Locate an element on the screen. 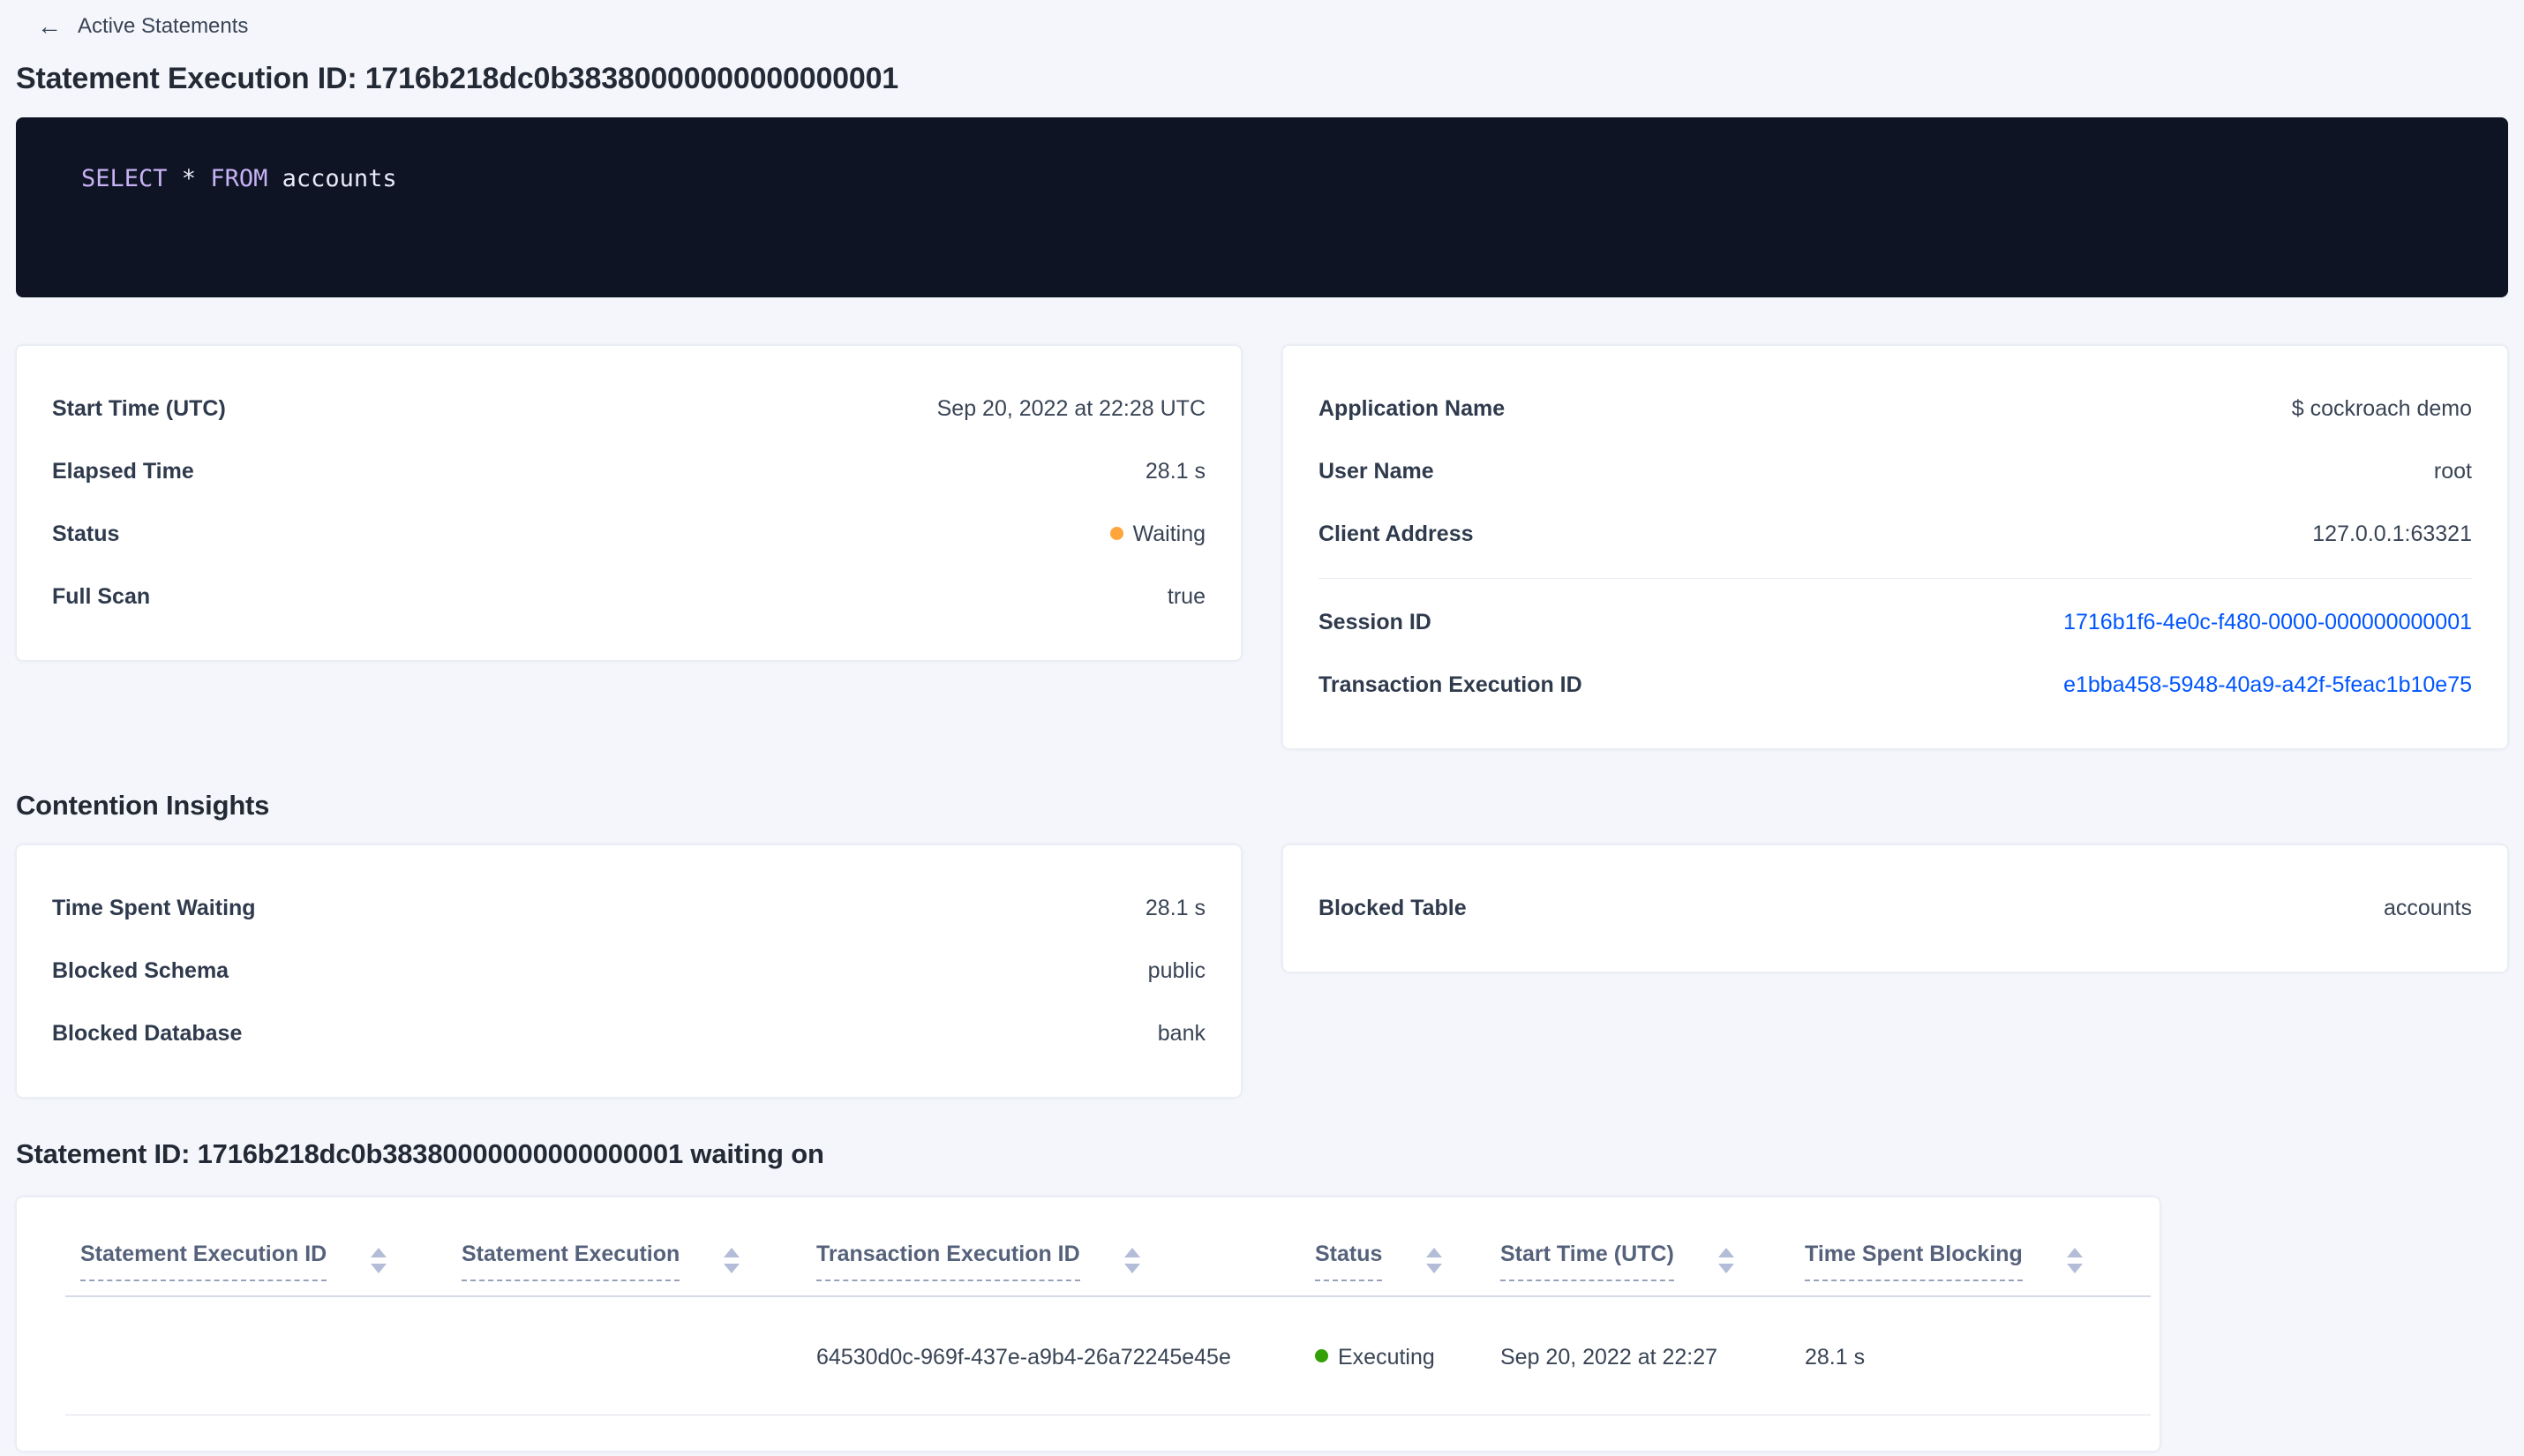 The width and height of the screenshot is (2524, 1456). column-header-label: Start Time (UTC) is located at coordinates (1587, 1261).